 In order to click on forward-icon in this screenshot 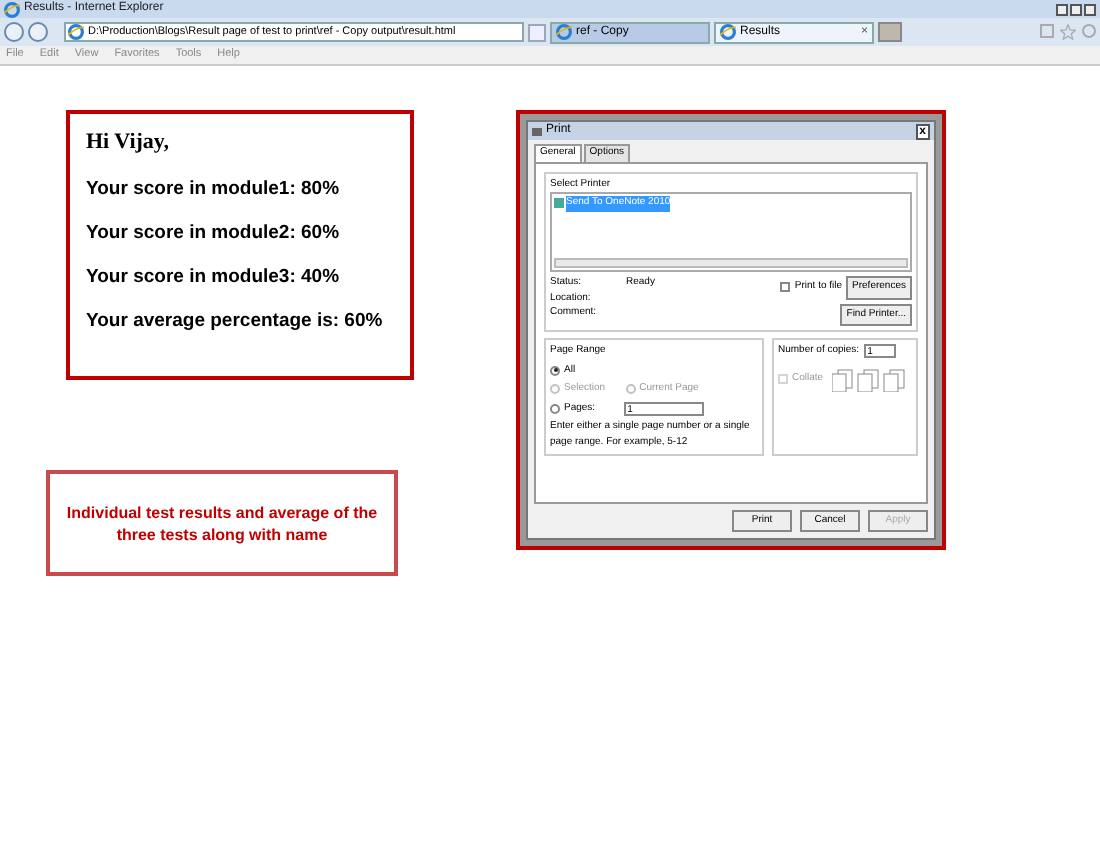, I will do `click(38, 32)`.